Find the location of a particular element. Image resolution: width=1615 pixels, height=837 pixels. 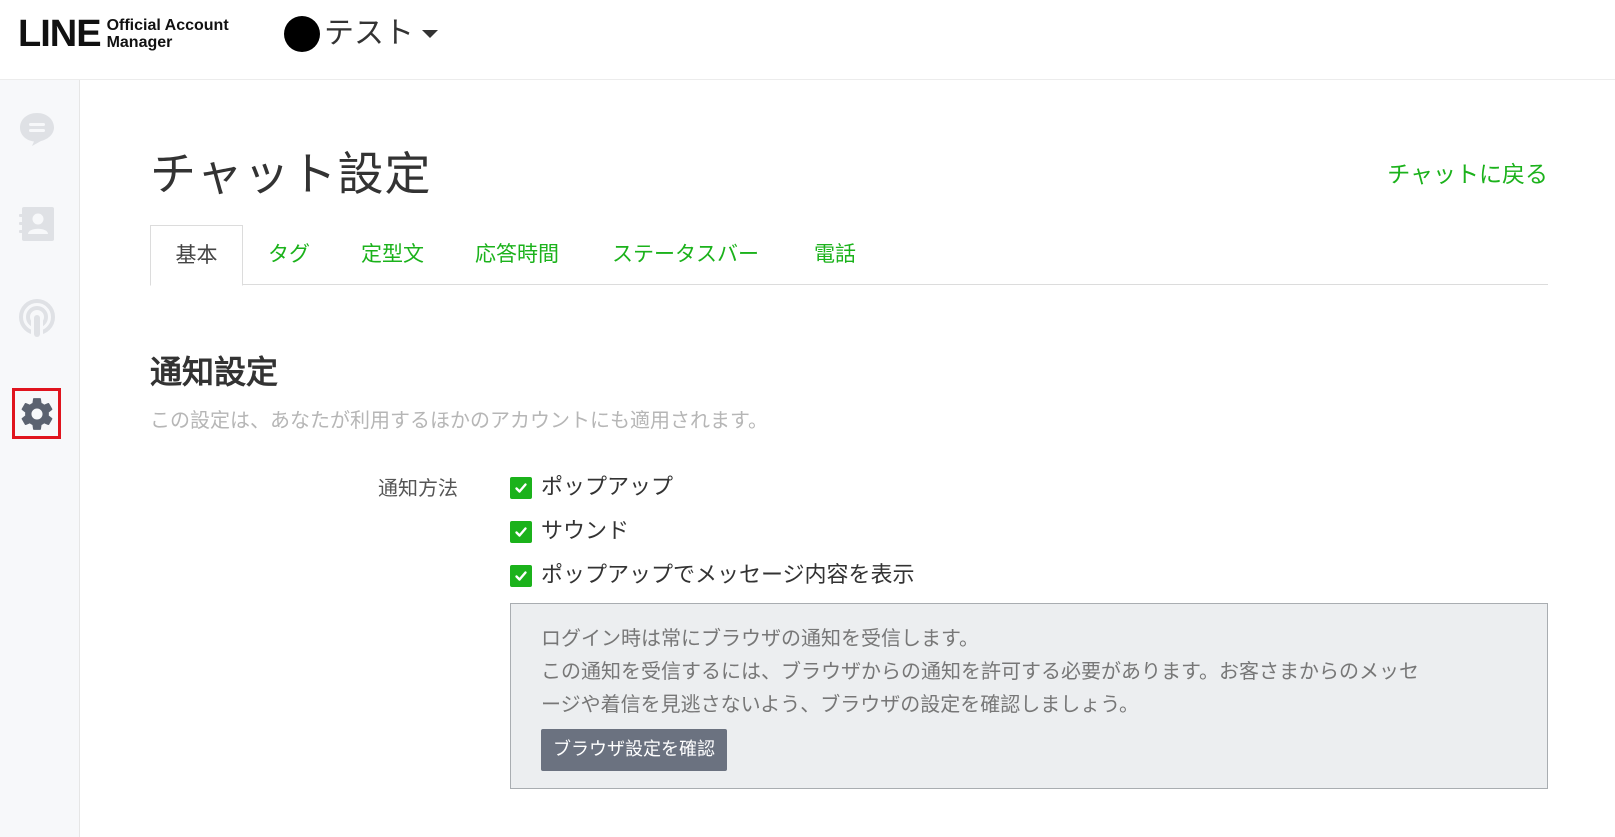

sound-label: サウンド is located at coordinates (585, 531).